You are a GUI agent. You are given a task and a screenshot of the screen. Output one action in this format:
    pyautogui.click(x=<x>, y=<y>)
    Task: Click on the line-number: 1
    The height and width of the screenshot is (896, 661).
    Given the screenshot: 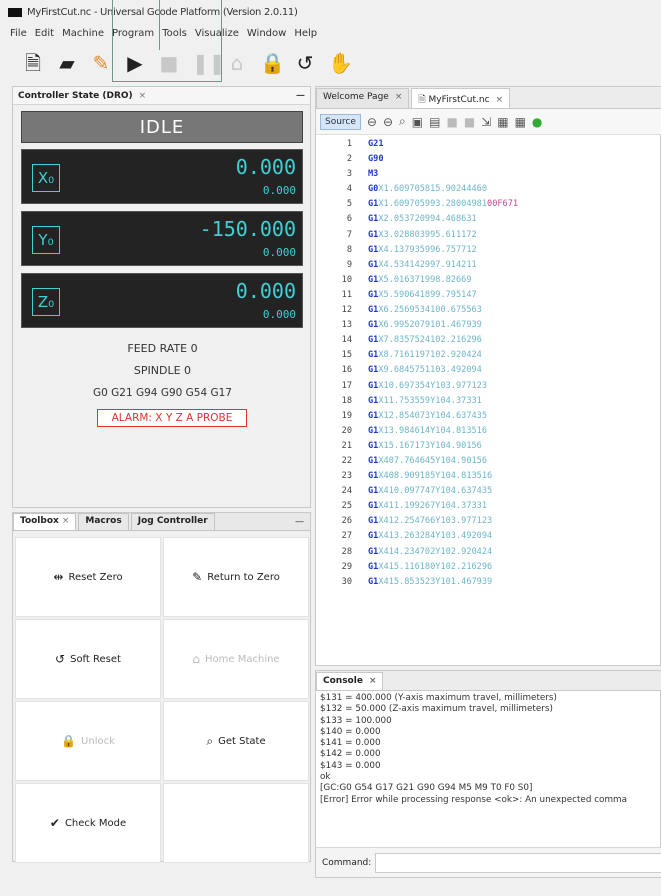 What is the action you would take?
    pyautogui.click(x=349, y=144)
    